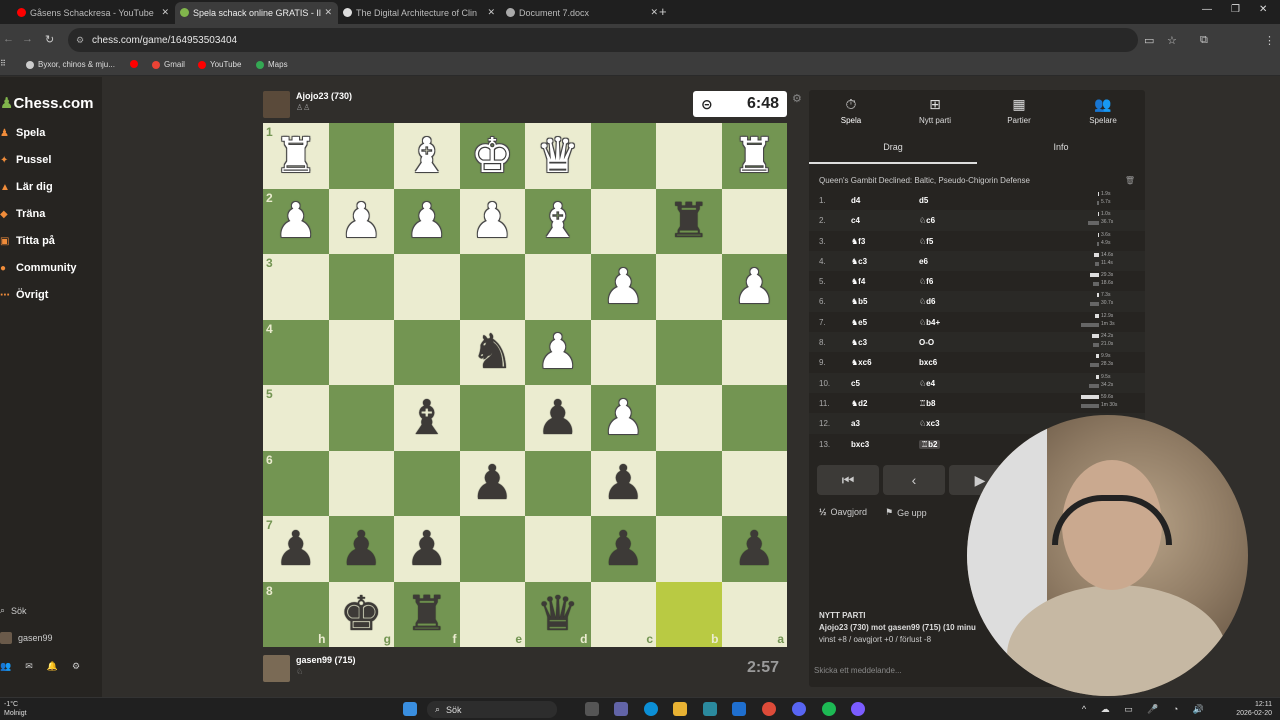 This screenshot has height=720, width=1280. I want to click on sidebar-item-community: ● Community, so click(51, 268).